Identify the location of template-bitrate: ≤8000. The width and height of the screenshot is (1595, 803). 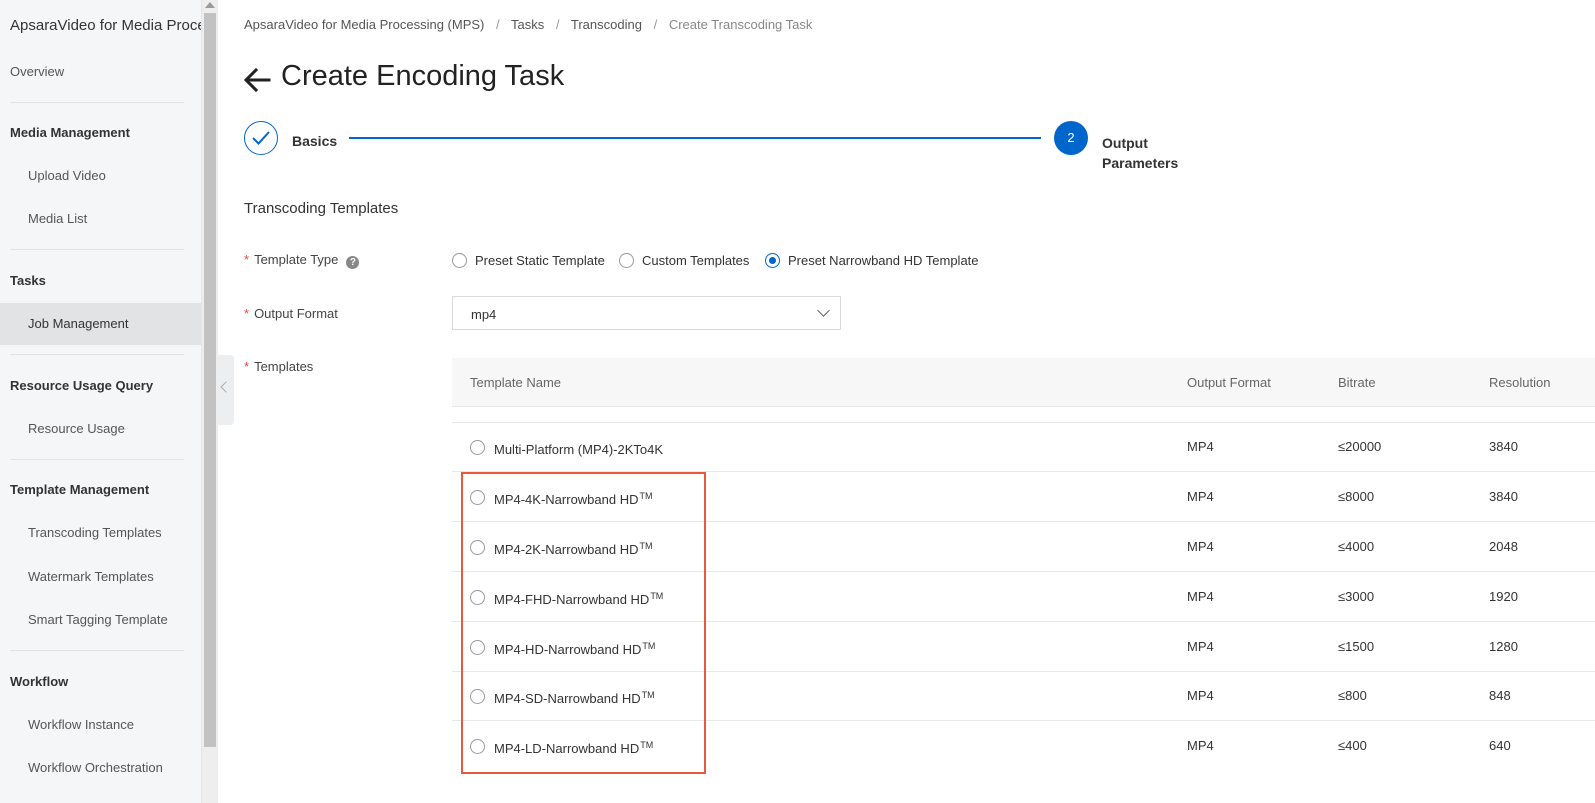
(1356, 496).